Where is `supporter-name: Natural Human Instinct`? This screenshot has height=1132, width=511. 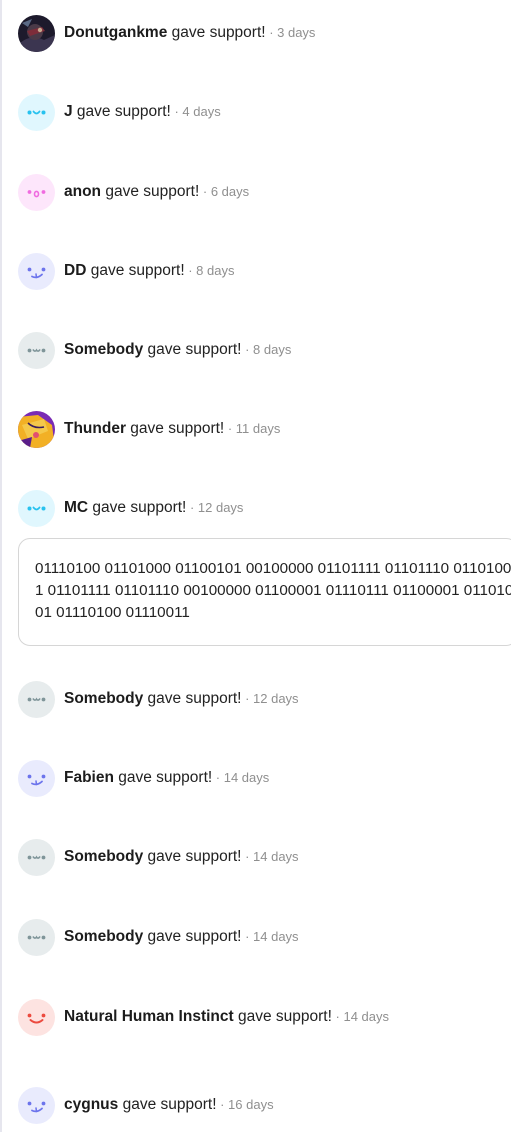 supporter-name: Natural Human Instinct is located at coordinates (149, 1016).